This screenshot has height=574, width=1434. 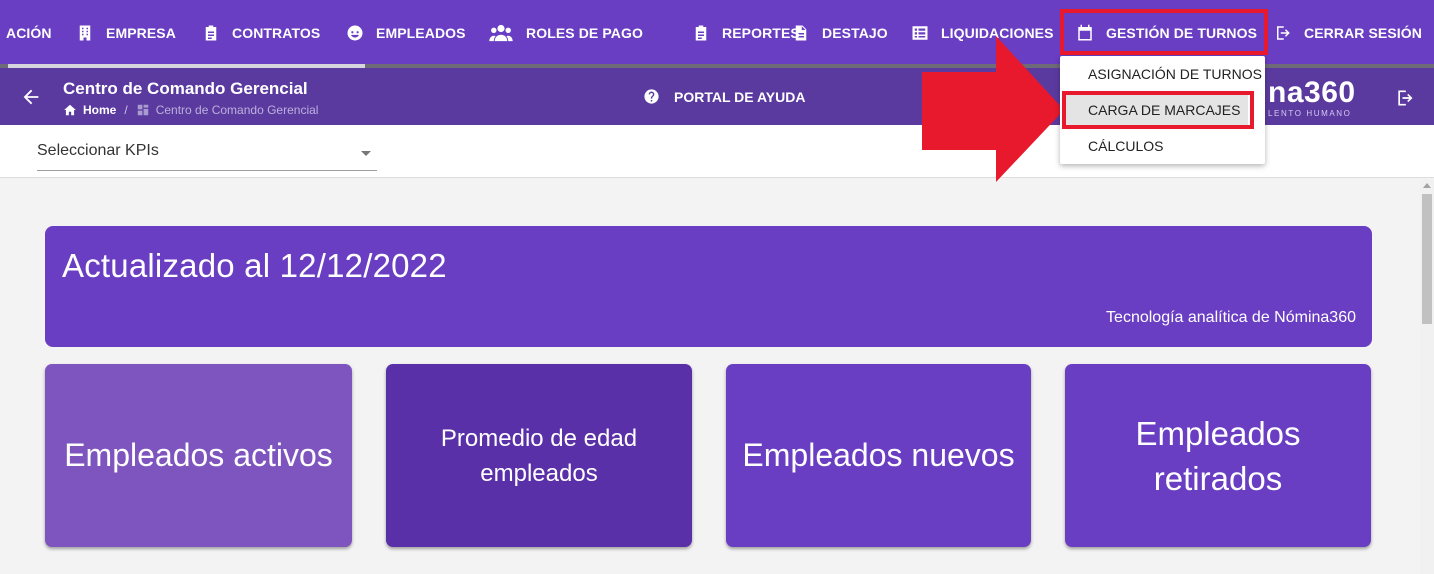 I want to click on chevron-down-icon, so click(x=366, y=153).